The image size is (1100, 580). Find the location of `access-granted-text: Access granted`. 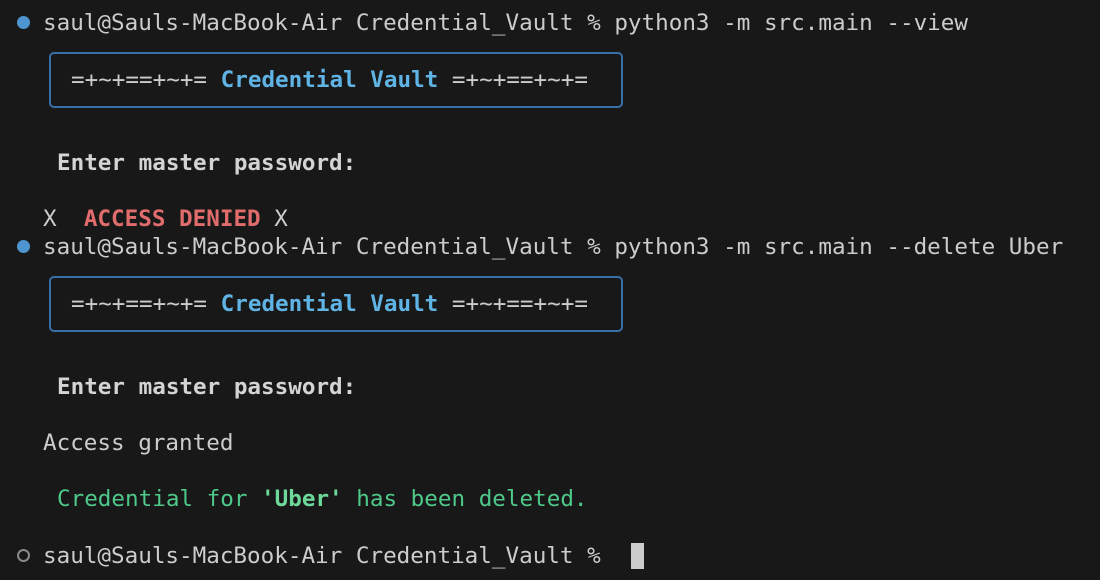

access-granted-text: Access granted is located at coordinates (138, 443).